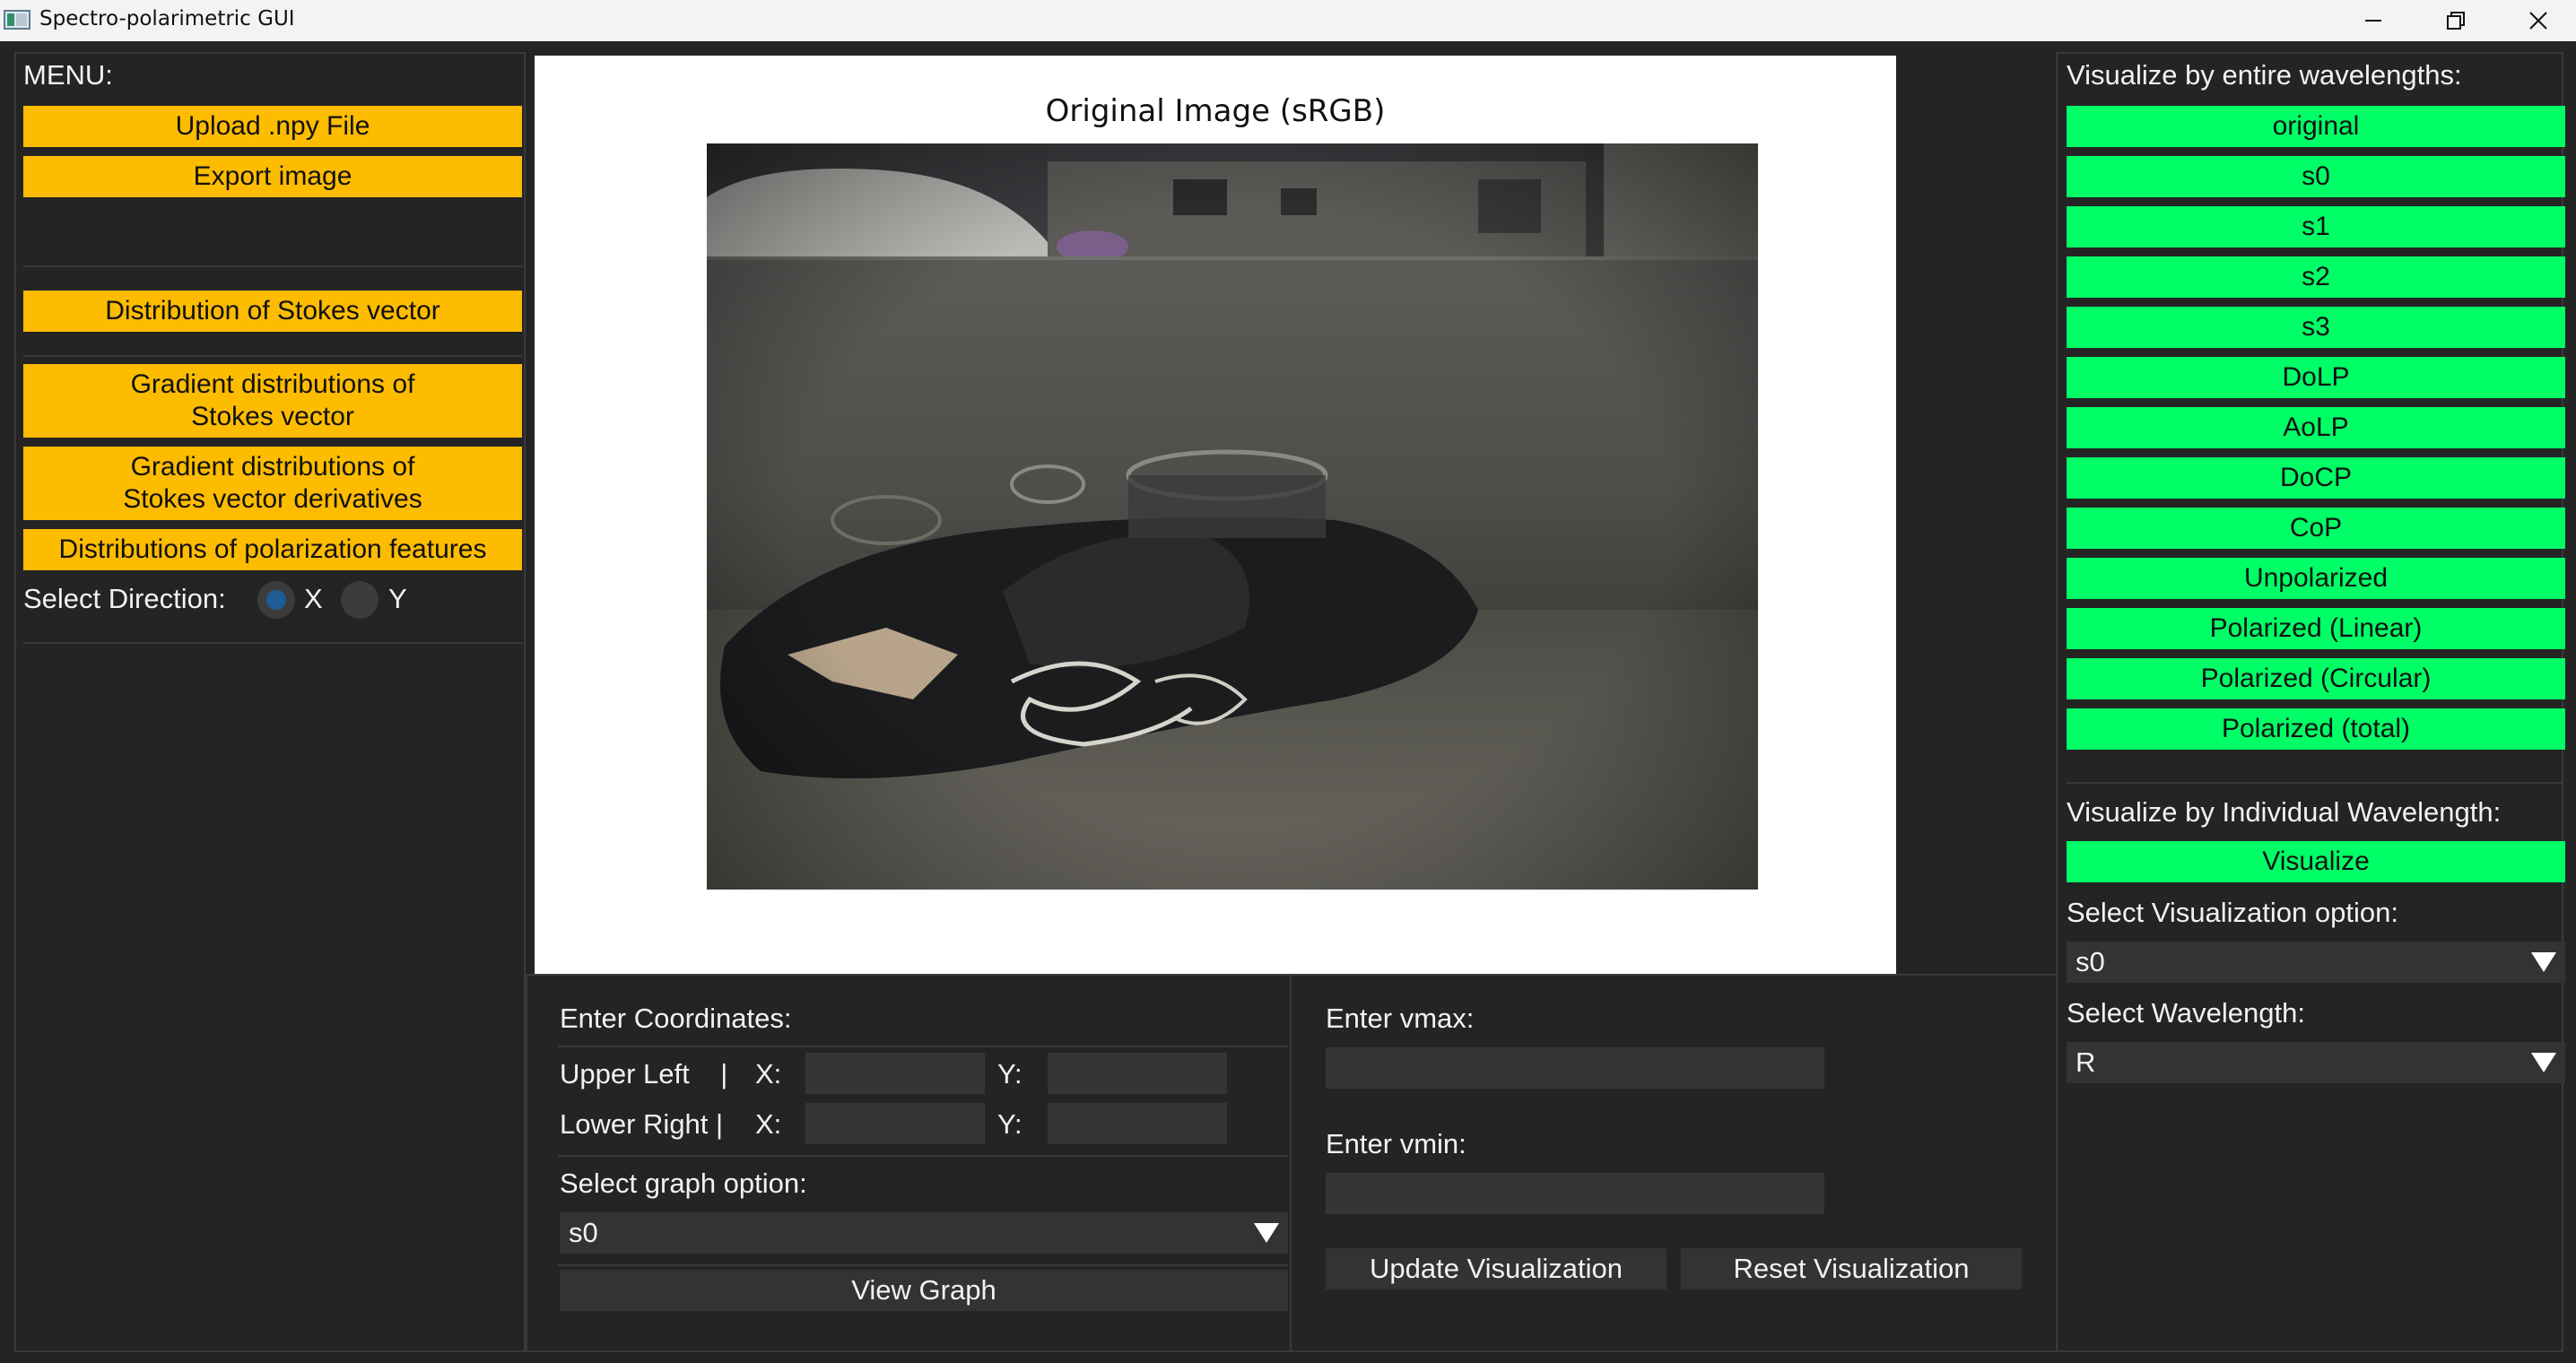 The width and height of the screenshot is (2576, 1363). I want to click on title-bar: Spectro-polarimetric GUI, so click(1288, 20).